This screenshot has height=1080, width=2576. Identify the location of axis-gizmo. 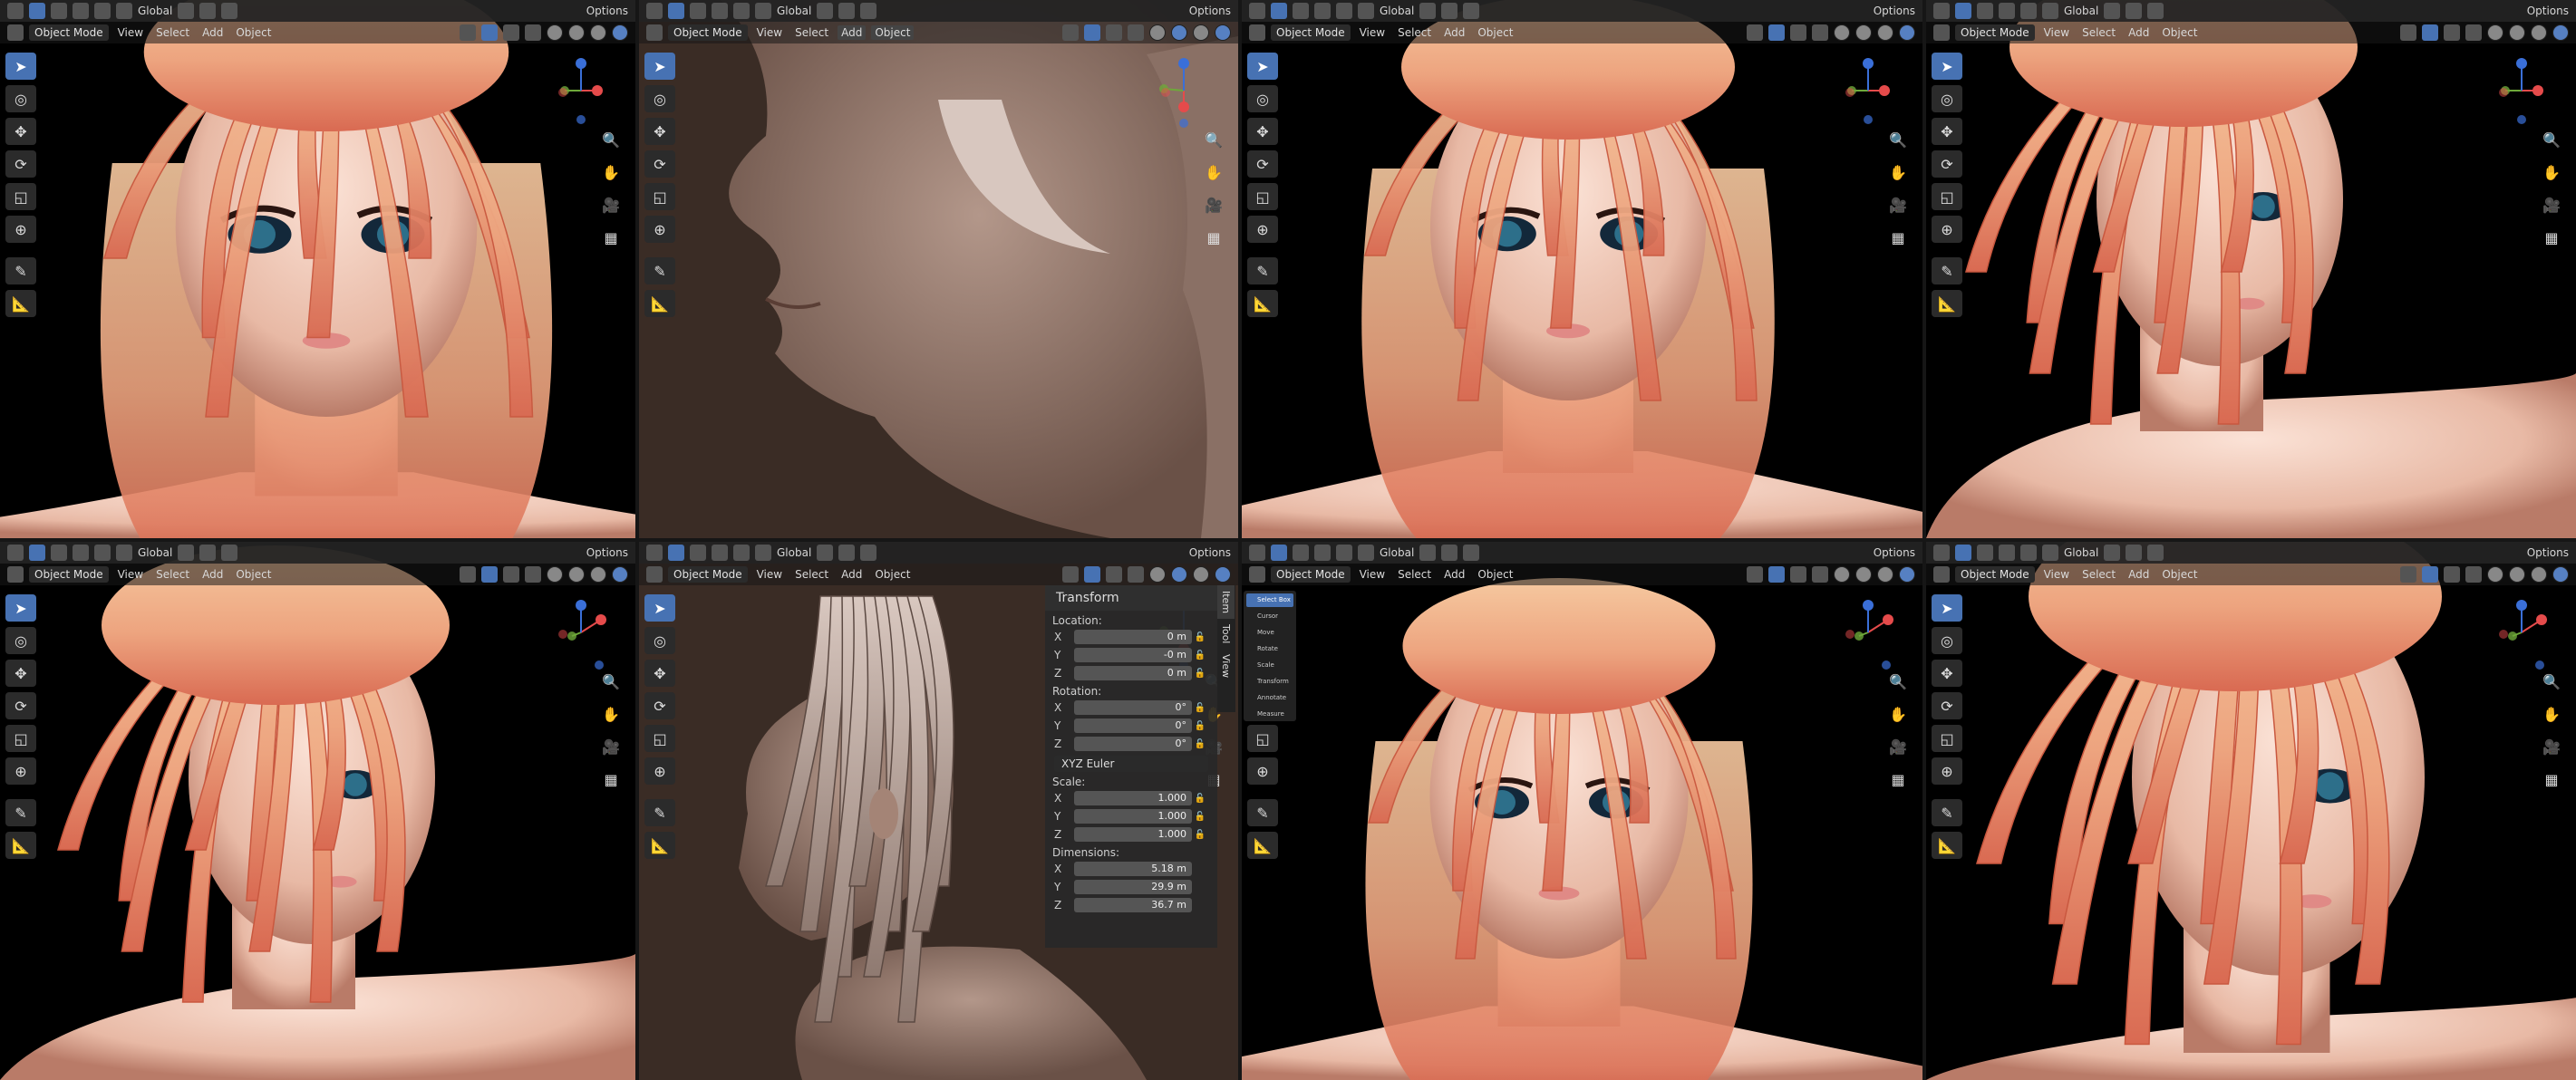
(1868, 635).